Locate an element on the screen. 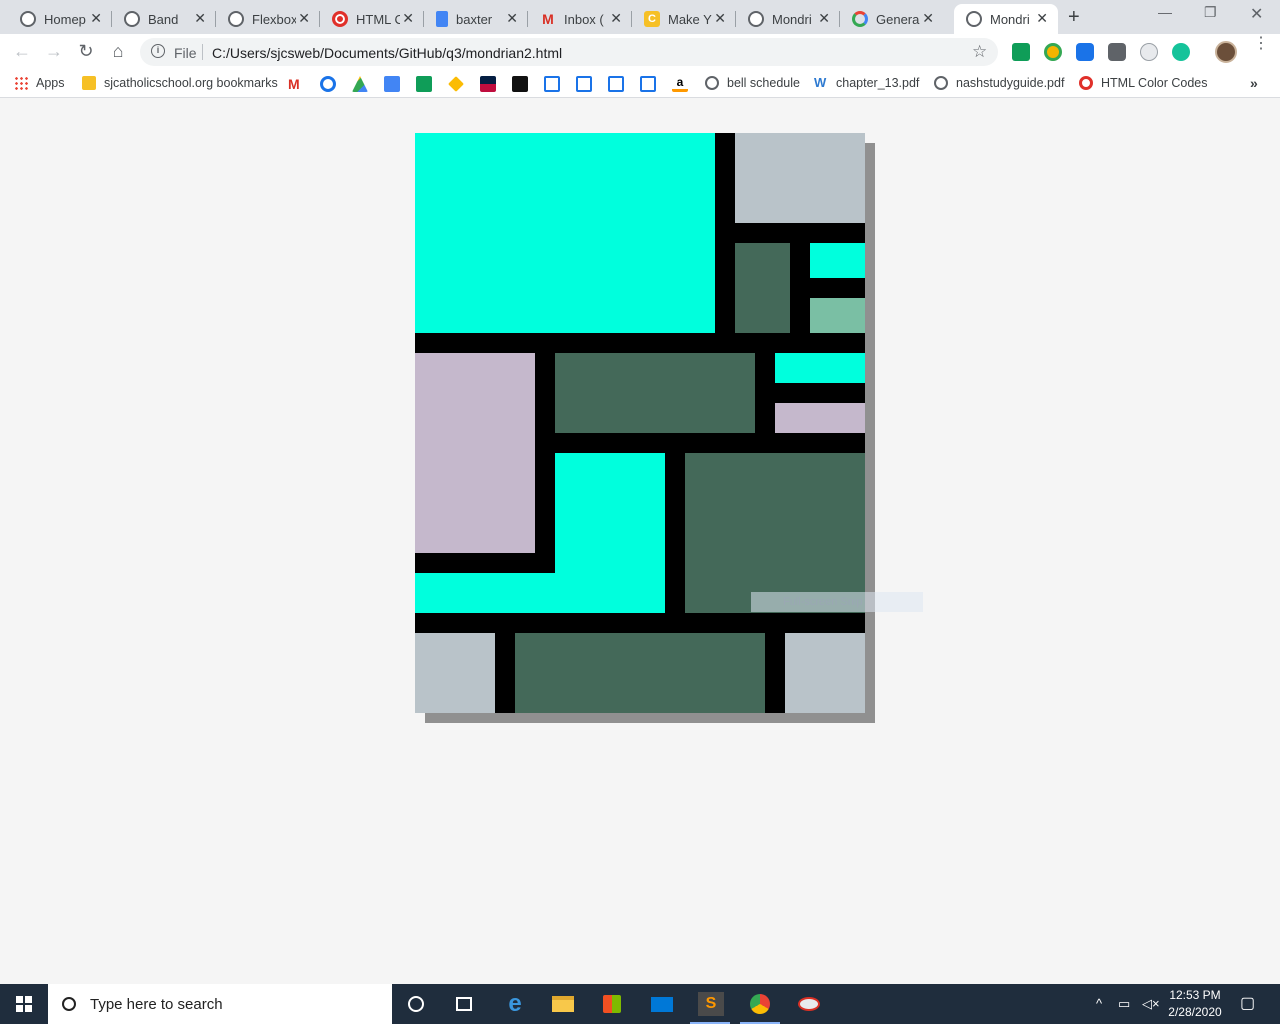 This screenshot has height=1024, width=1280. tab-baxter: baxter ✕ is located at coordinates (476, 19).